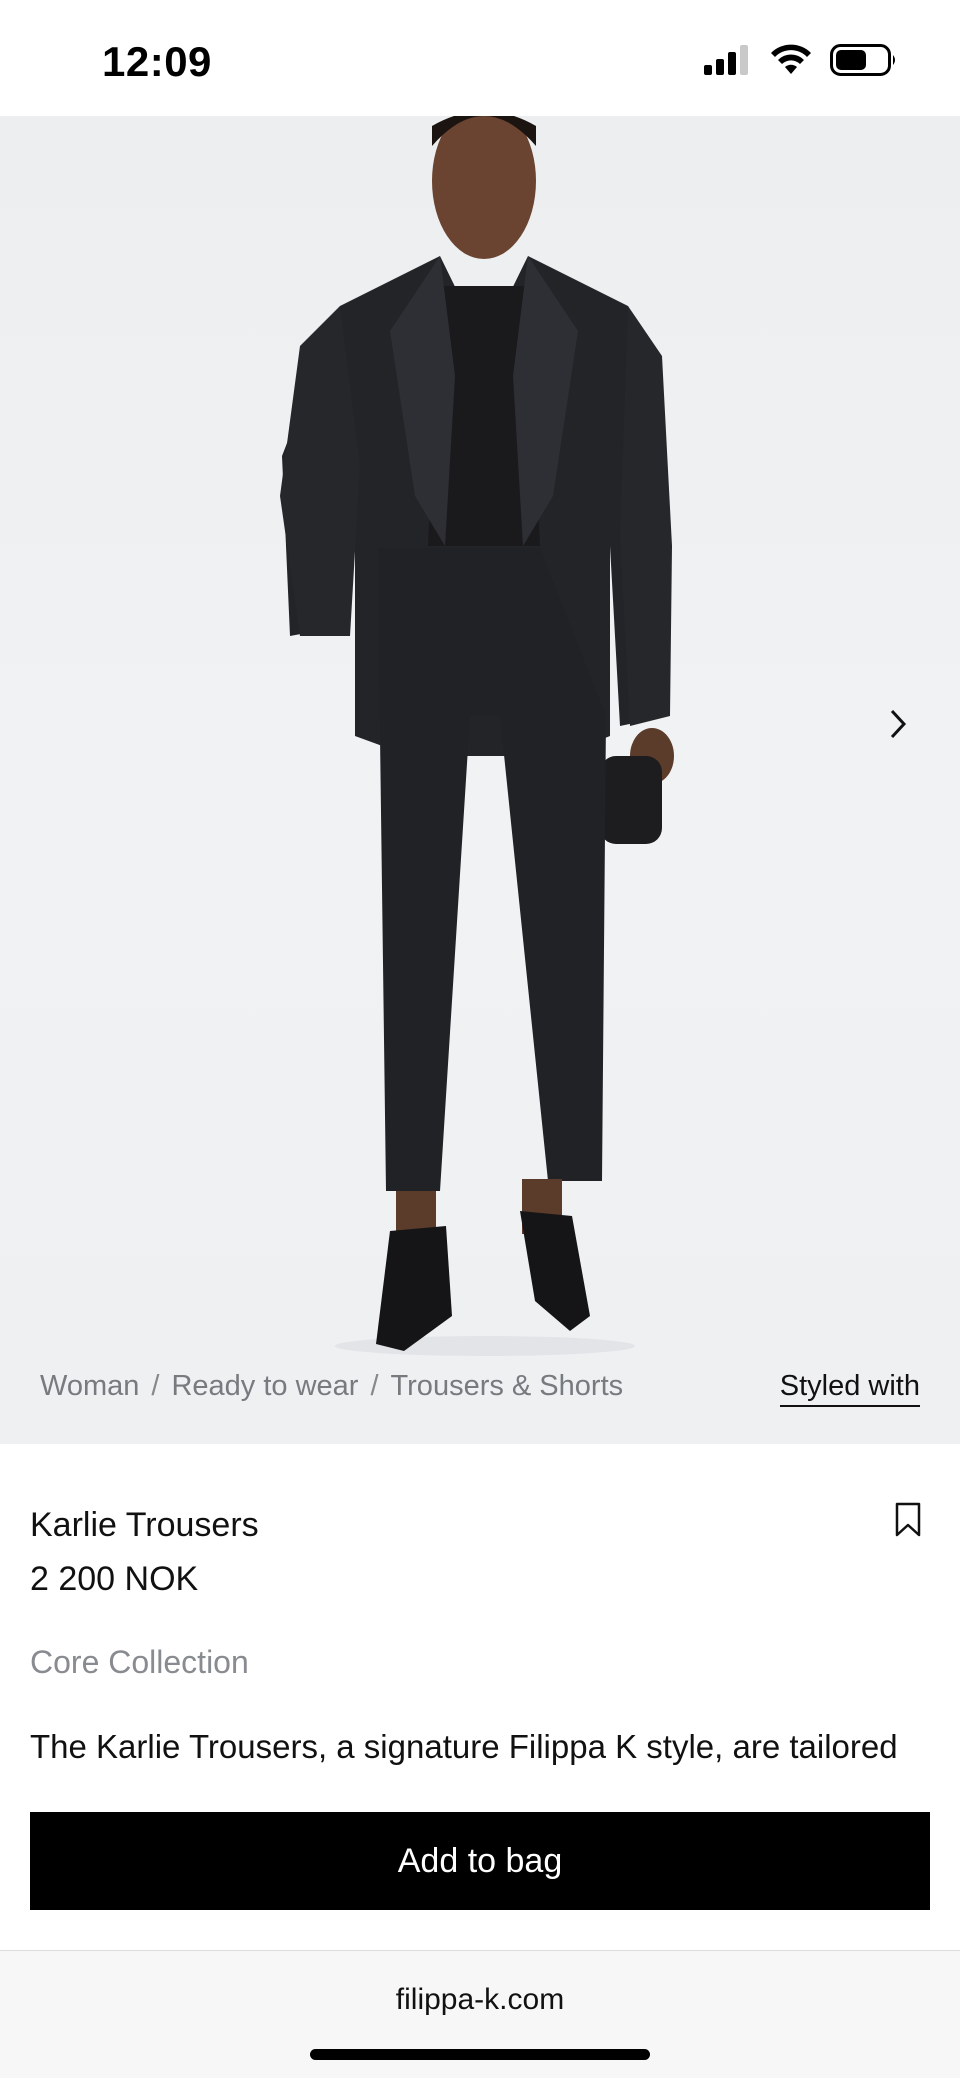 The image size is (960, 2078). Describe the element at coordinates (114, 1579) in the screenshot. I see `product-price: 2 200 NOK` at that location.